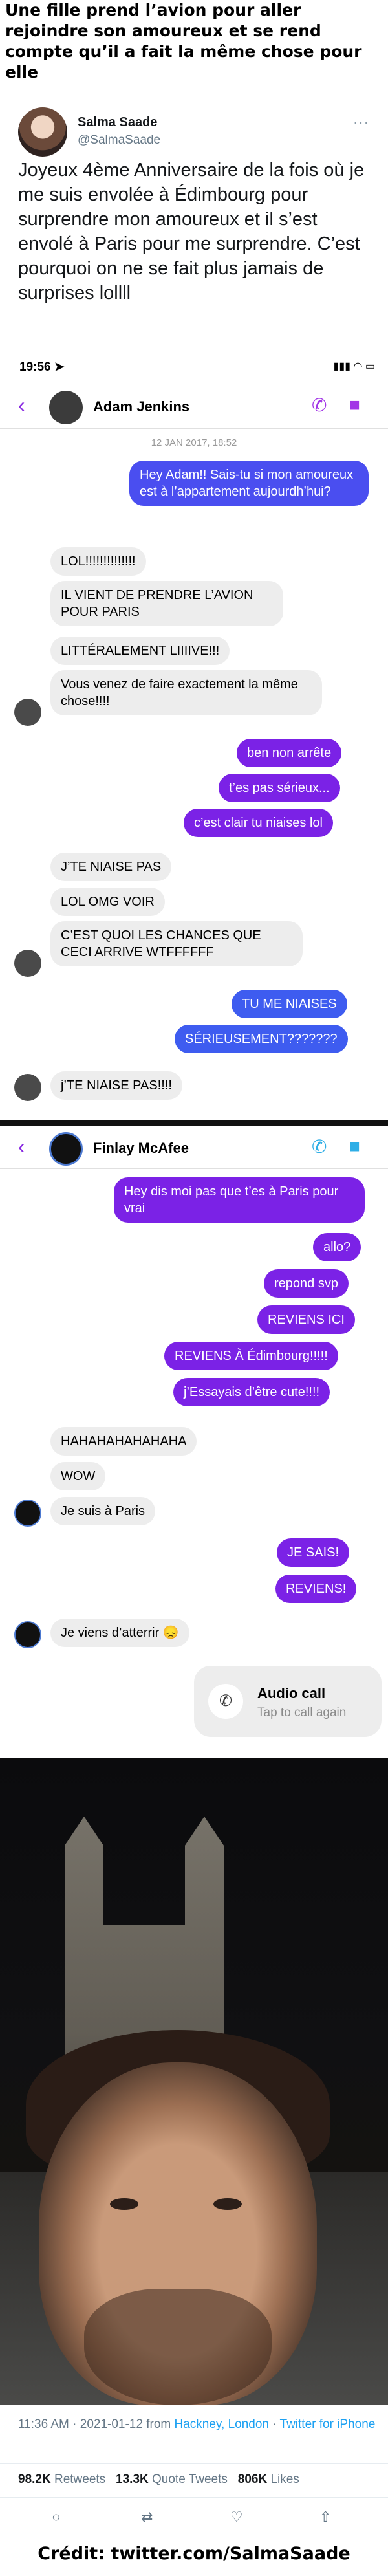  I want to click on message-bubble: c’est clair tu niaises lol, so click(258, 823).